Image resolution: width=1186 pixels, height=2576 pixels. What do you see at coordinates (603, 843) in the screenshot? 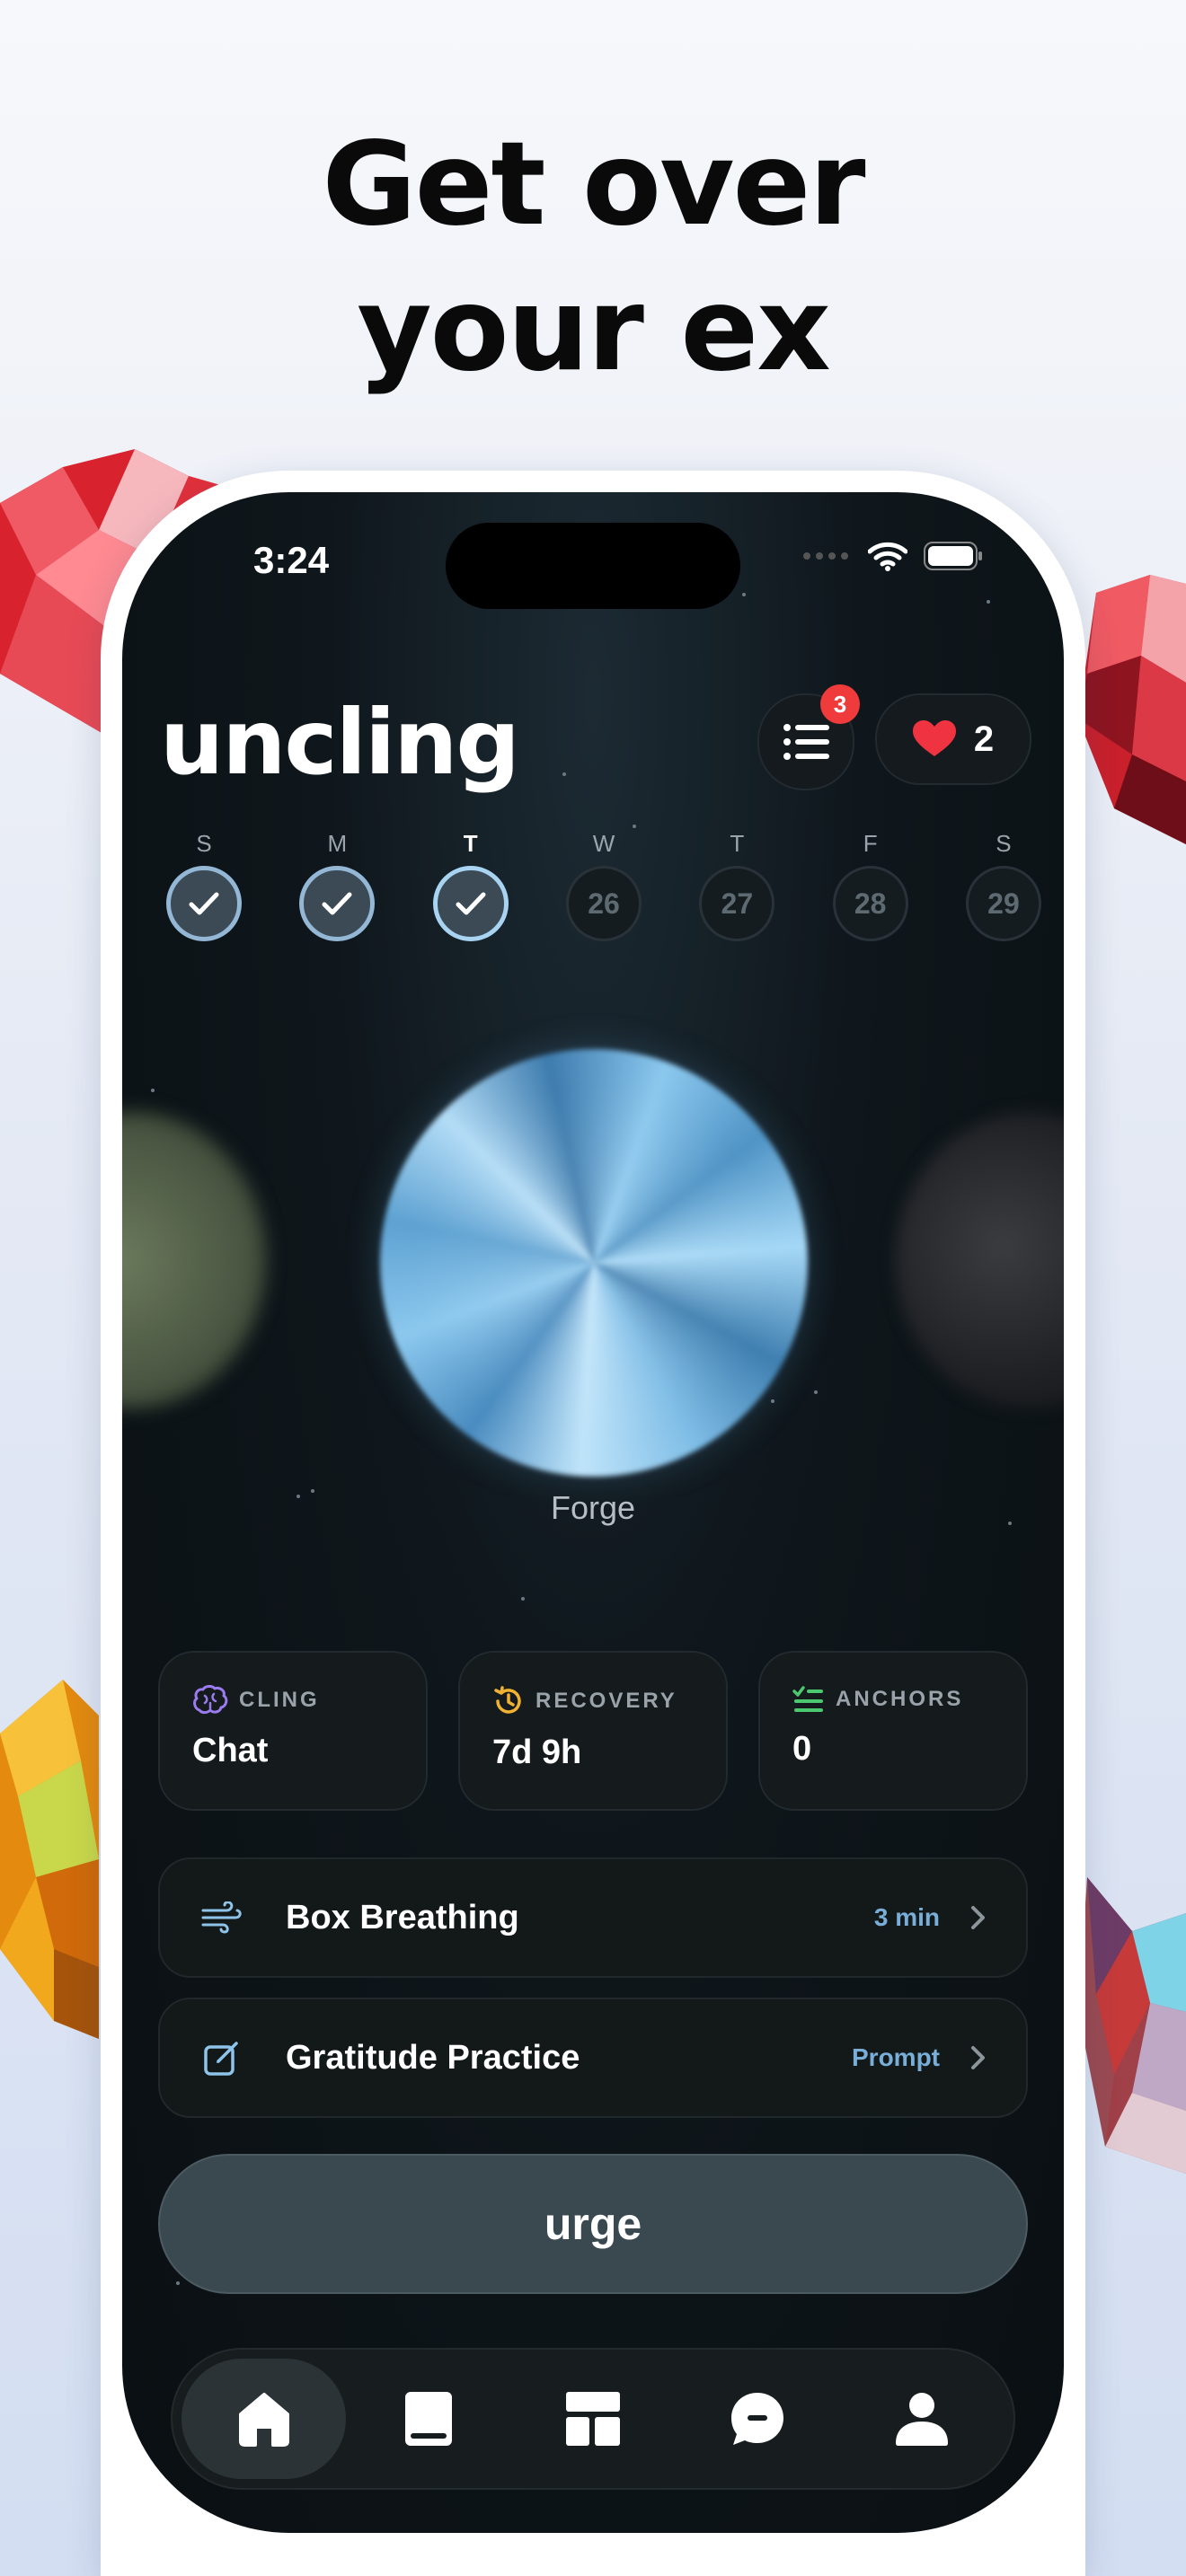
I see `day-letter: W` at bounding box center [603, 843].